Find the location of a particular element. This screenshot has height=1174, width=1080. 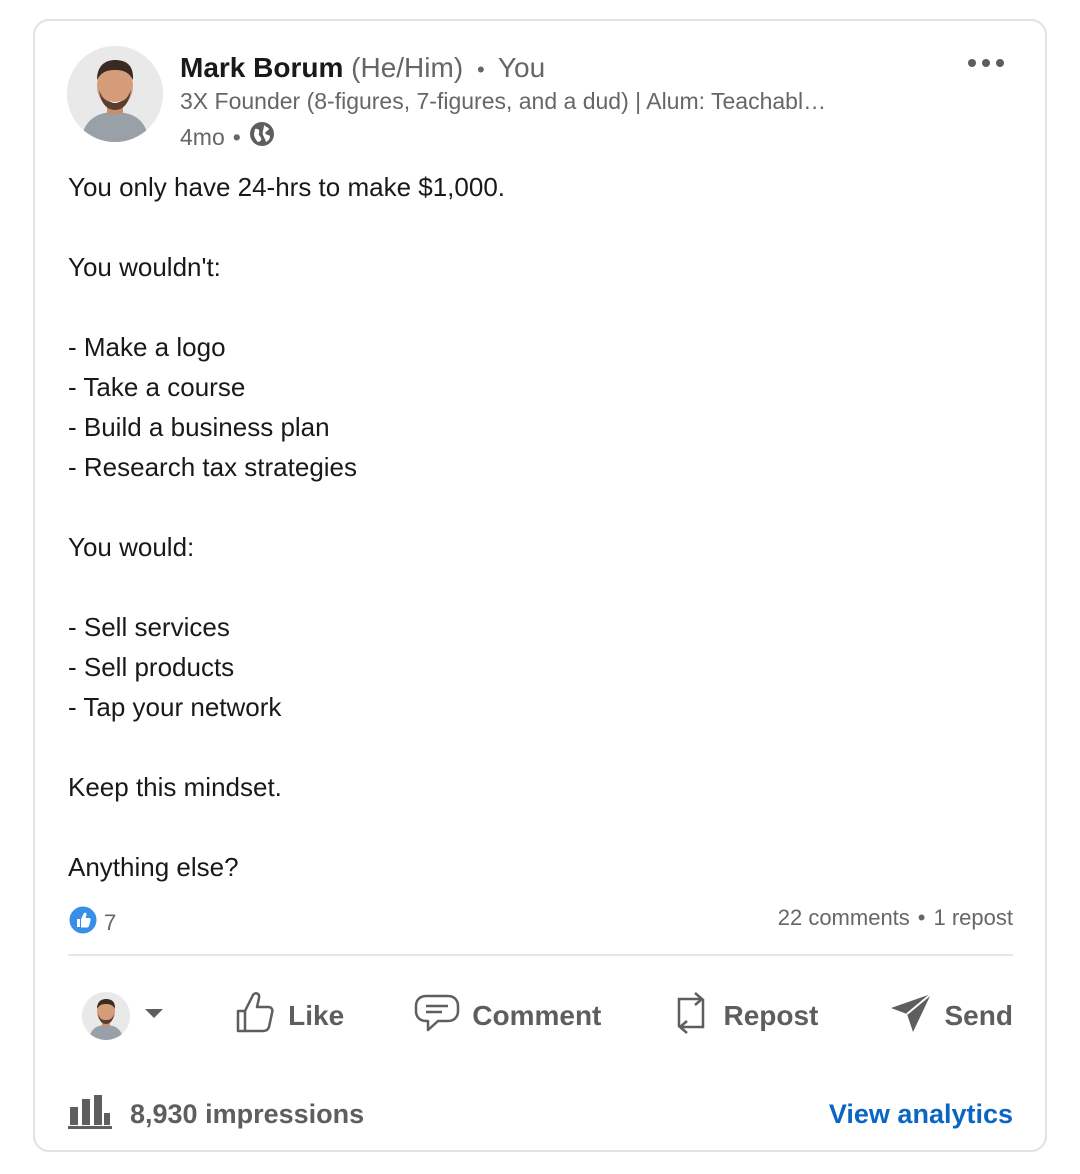

more-options-button is located at coordinates (986, 63).